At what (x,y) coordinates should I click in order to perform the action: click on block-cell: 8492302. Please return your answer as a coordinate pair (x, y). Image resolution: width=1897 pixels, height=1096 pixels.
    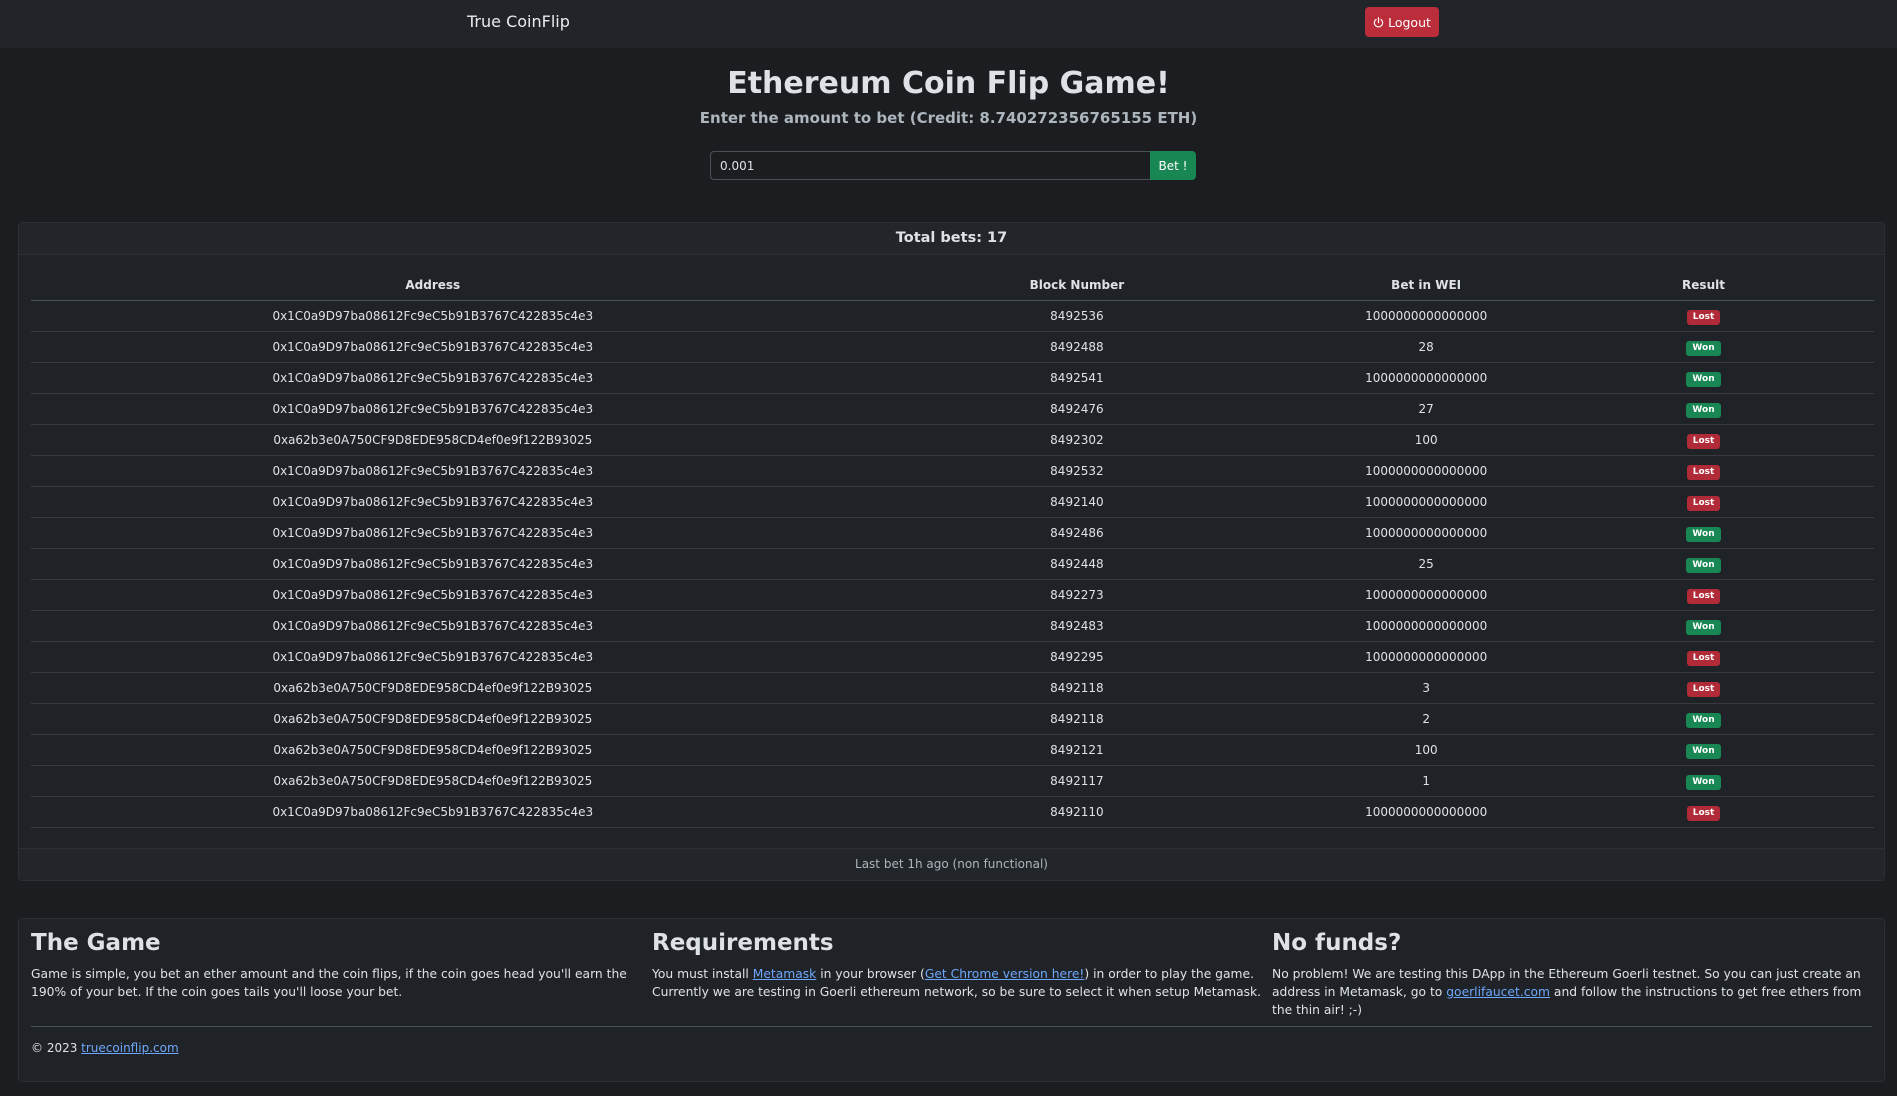
    Looking at the image, I should click on (1077, 440).